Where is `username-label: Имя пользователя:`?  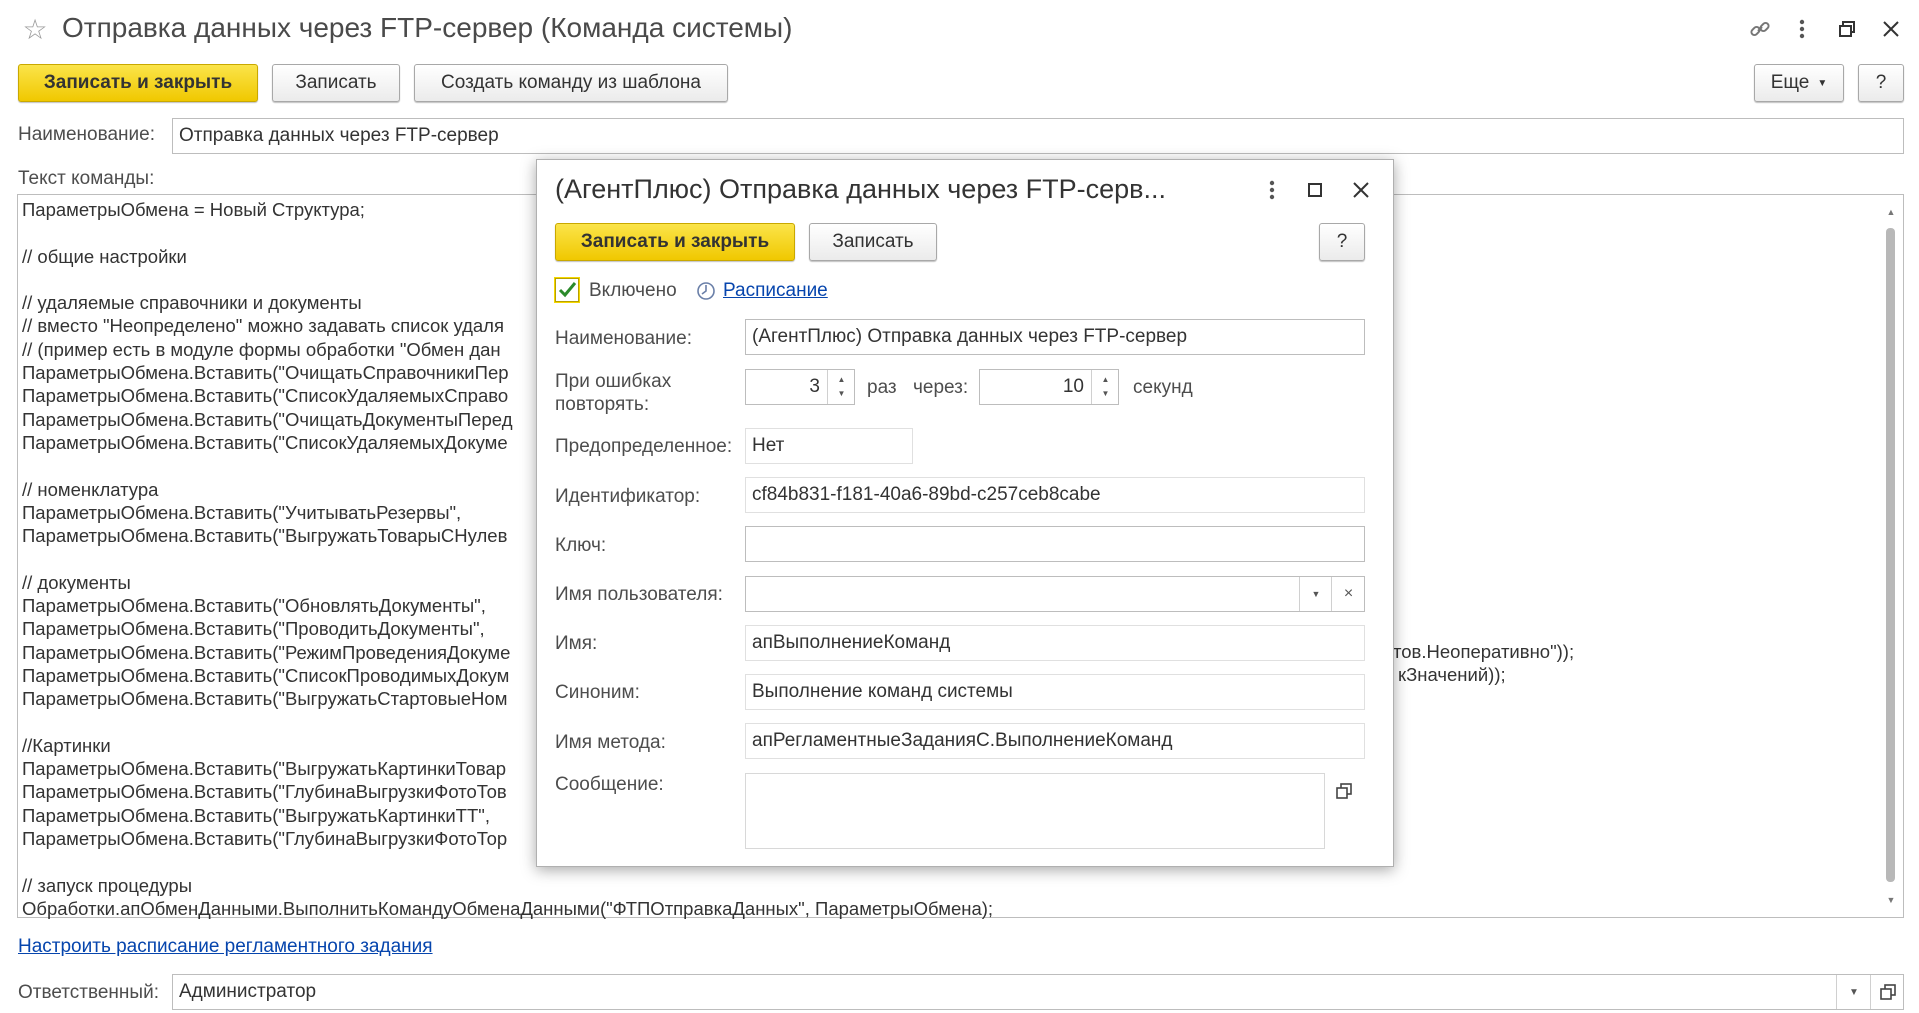
username-label: Имя пользователя: is located at coordinates (639, 594).